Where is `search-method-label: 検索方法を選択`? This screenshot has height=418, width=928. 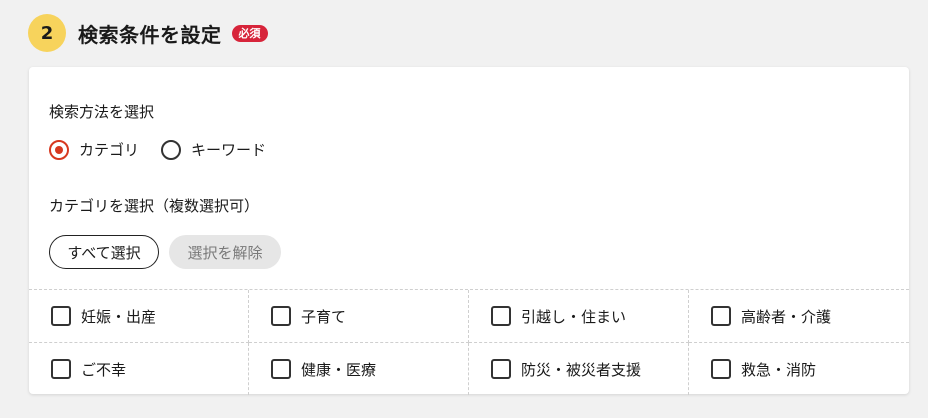 search-method-label: 検索方法を選択 is located at coordinates (102, 112).